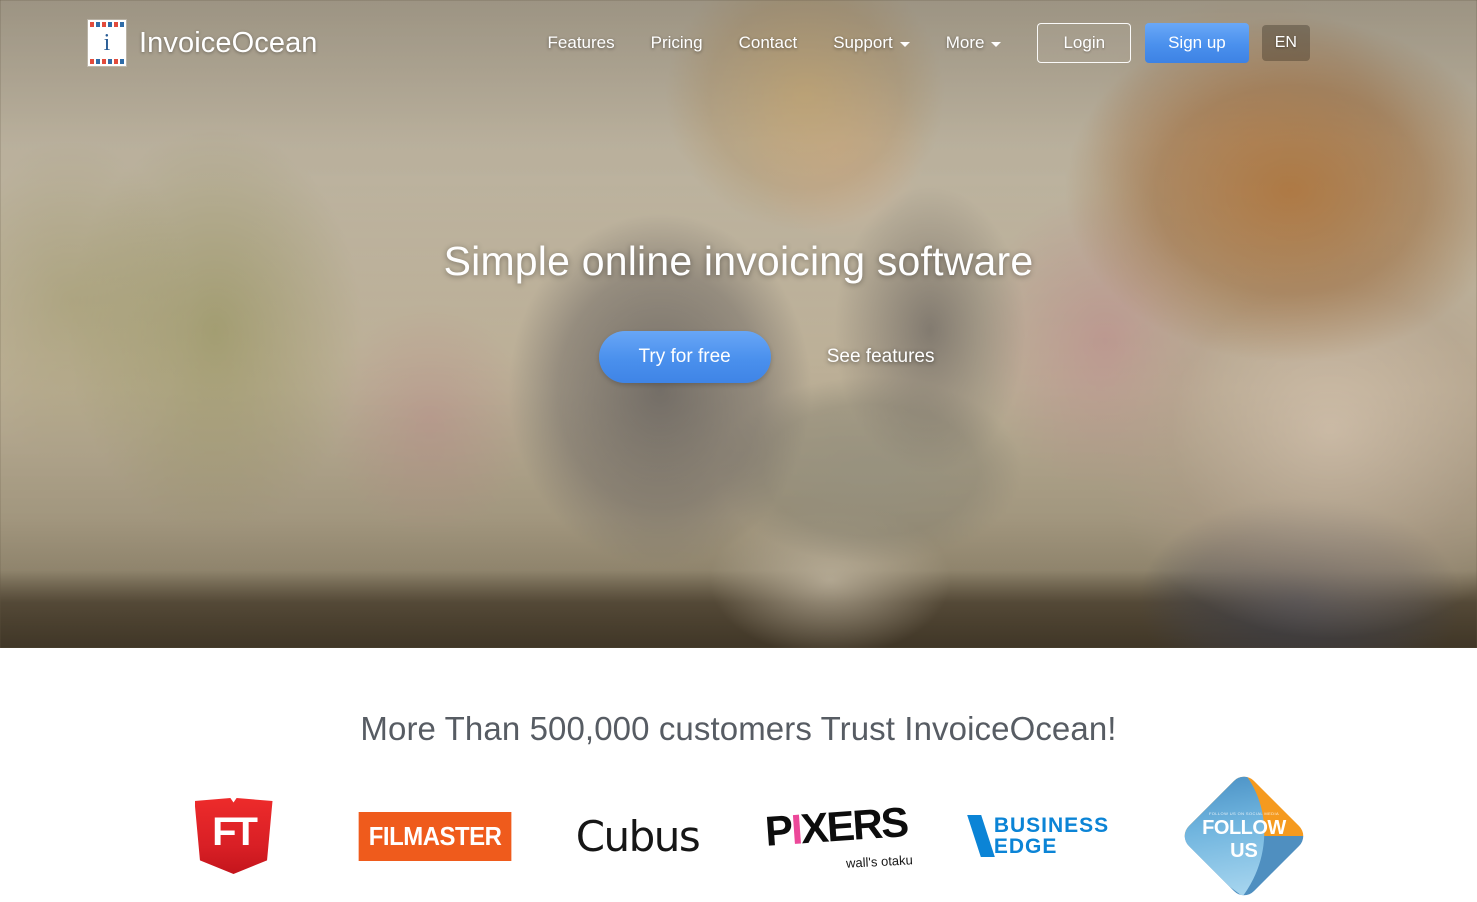 This screenshot has width=1477, height=902. I want to click on cubus-logo-text: Cubus, so click(638, 836).